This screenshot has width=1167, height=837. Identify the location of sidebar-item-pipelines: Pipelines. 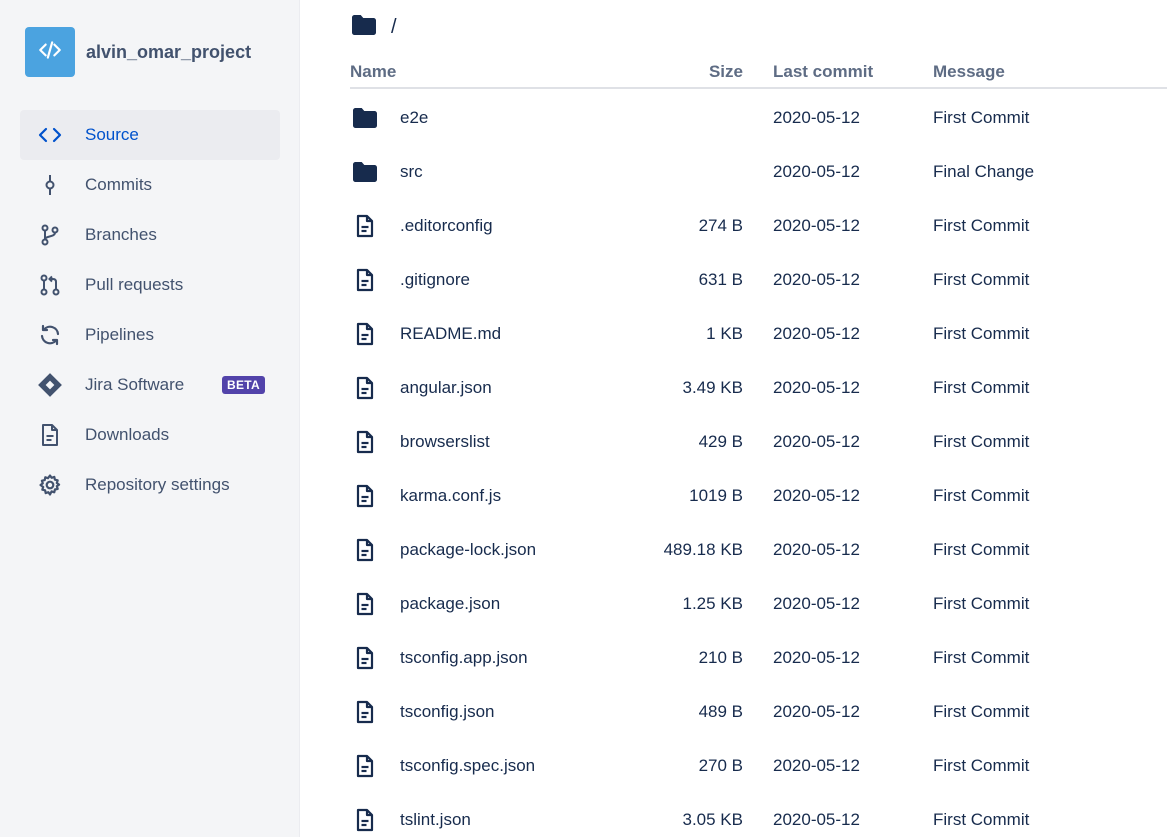
(150, 335).